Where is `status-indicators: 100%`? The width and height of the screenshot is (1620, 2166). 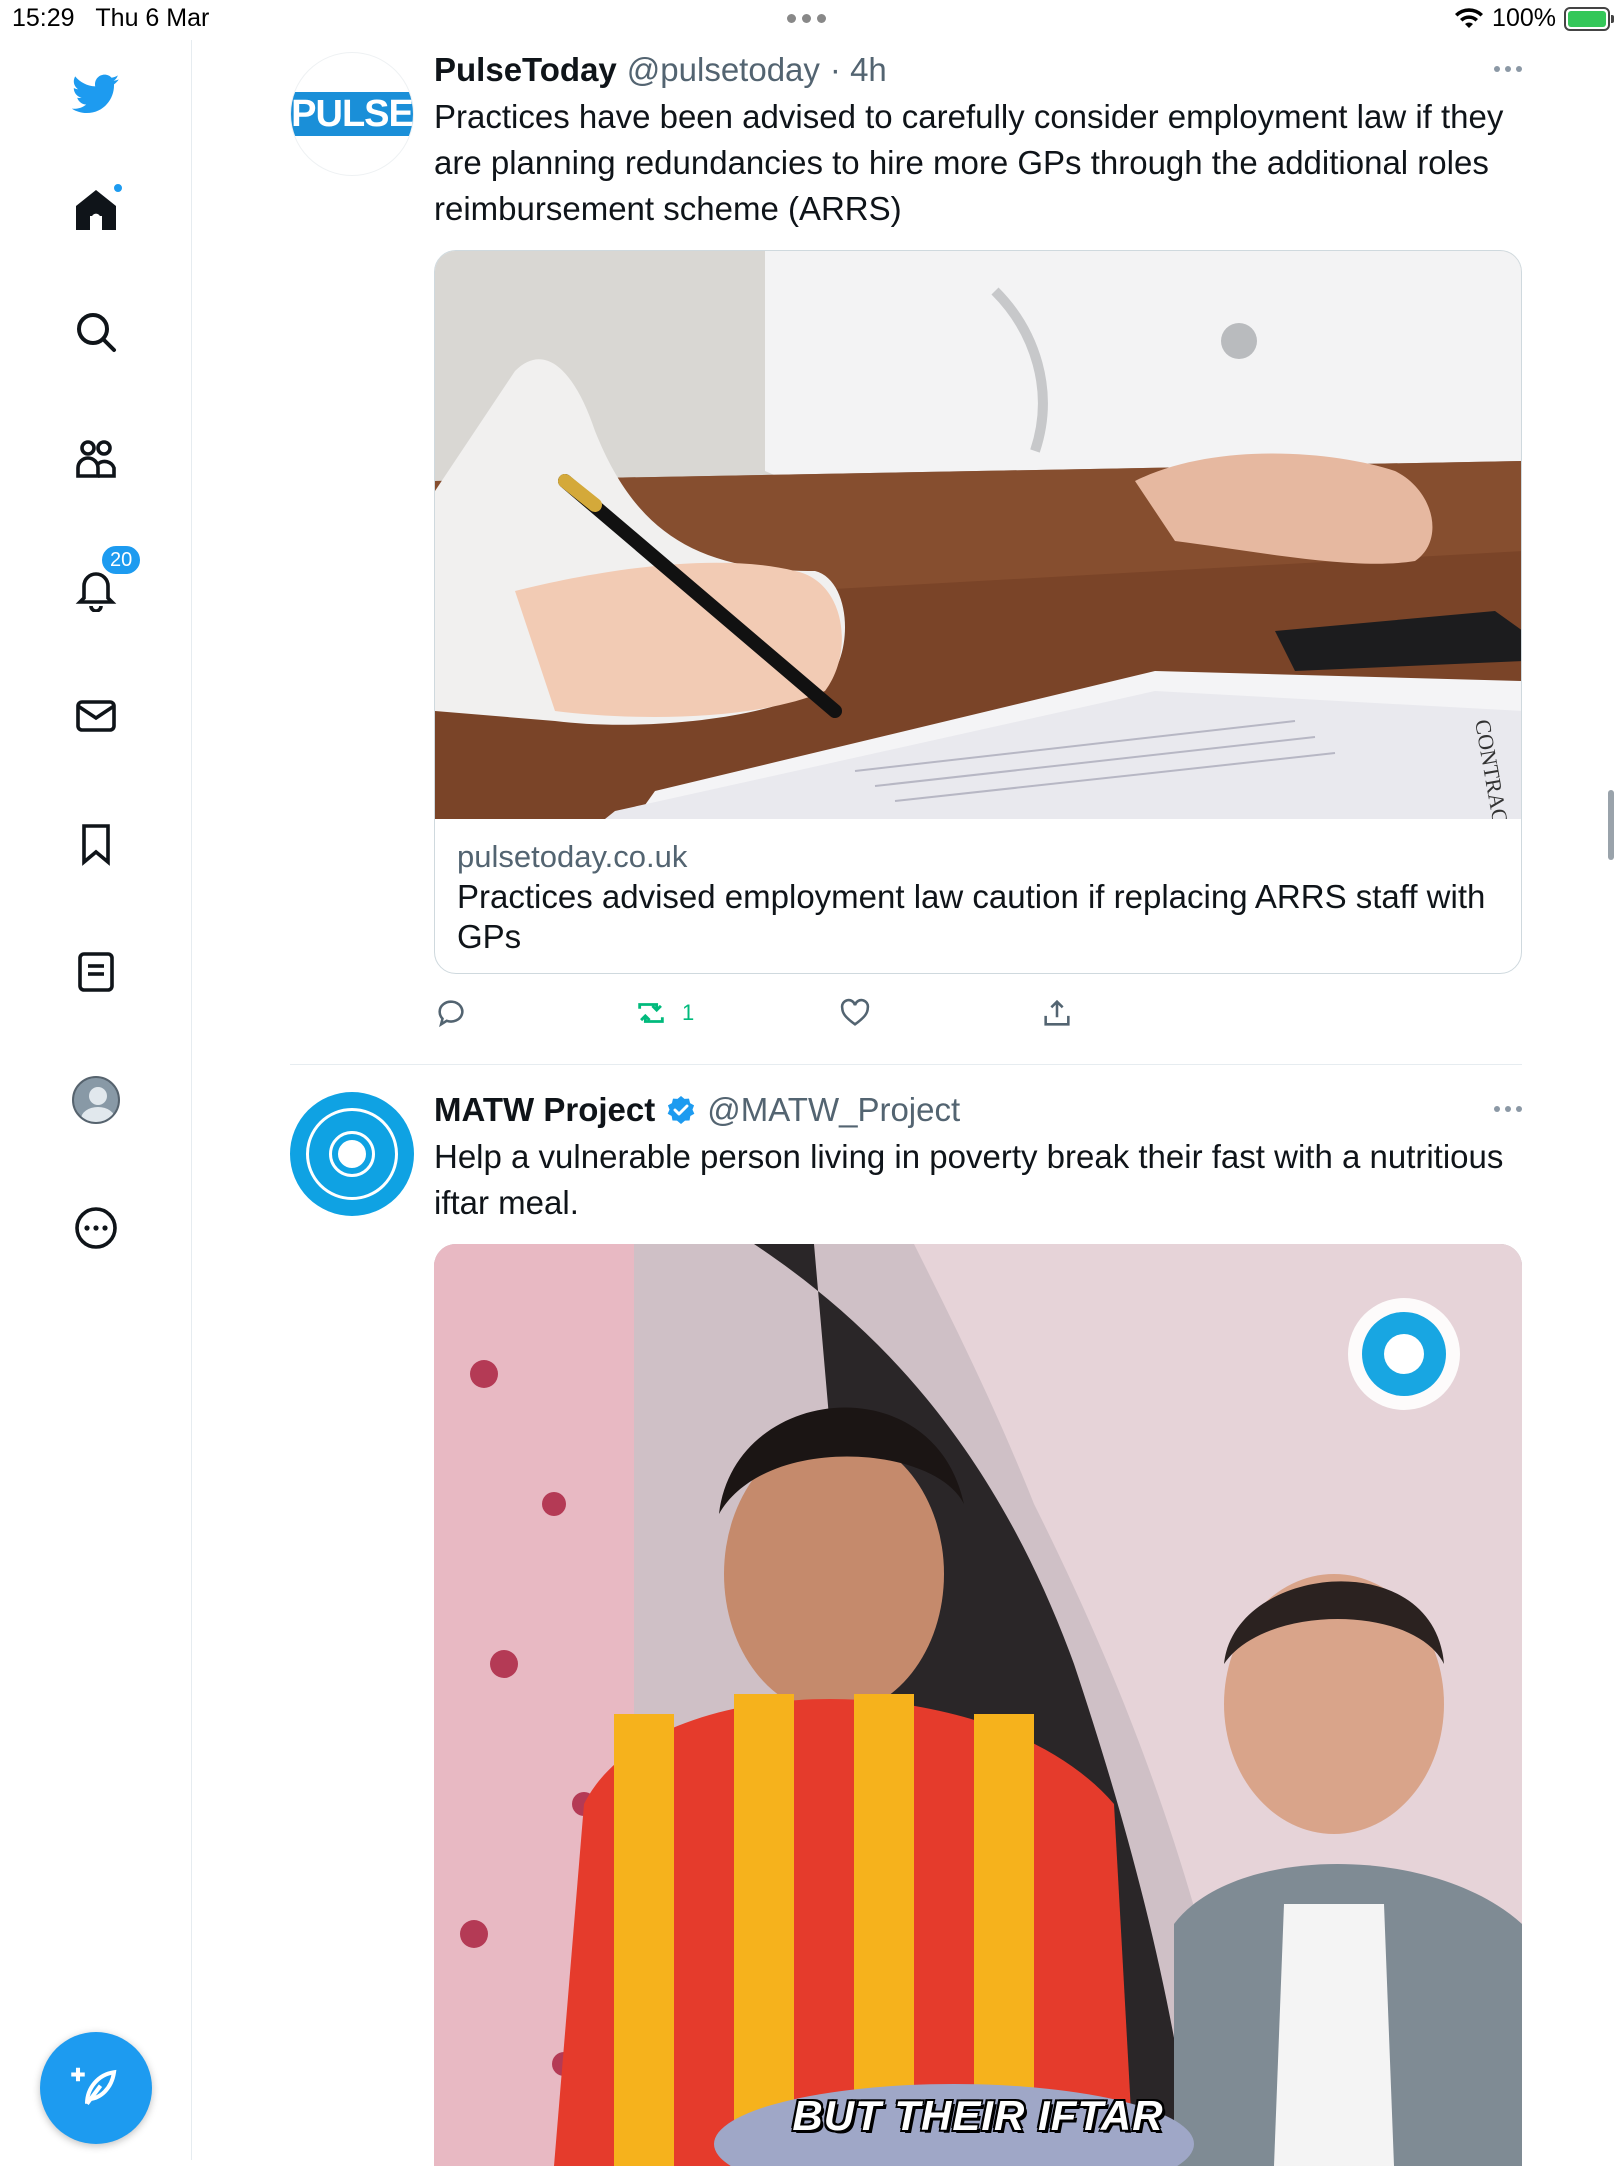 status-indicators: 100% is located at coordinates (1534, 18).